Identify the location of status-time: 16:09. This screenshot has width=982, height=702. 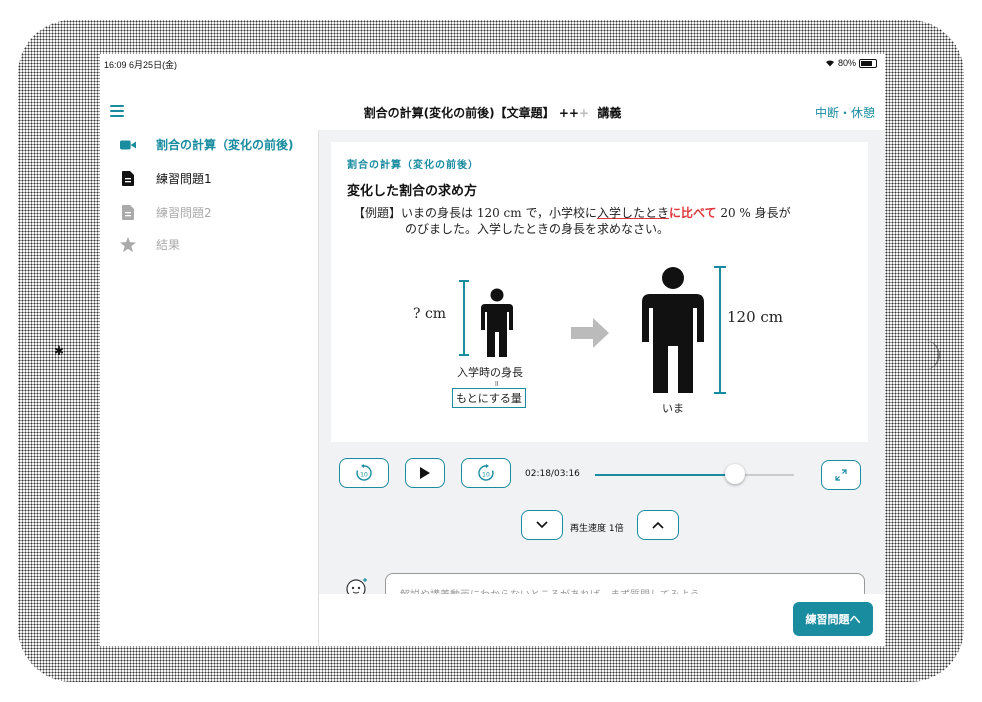
(115, 65).